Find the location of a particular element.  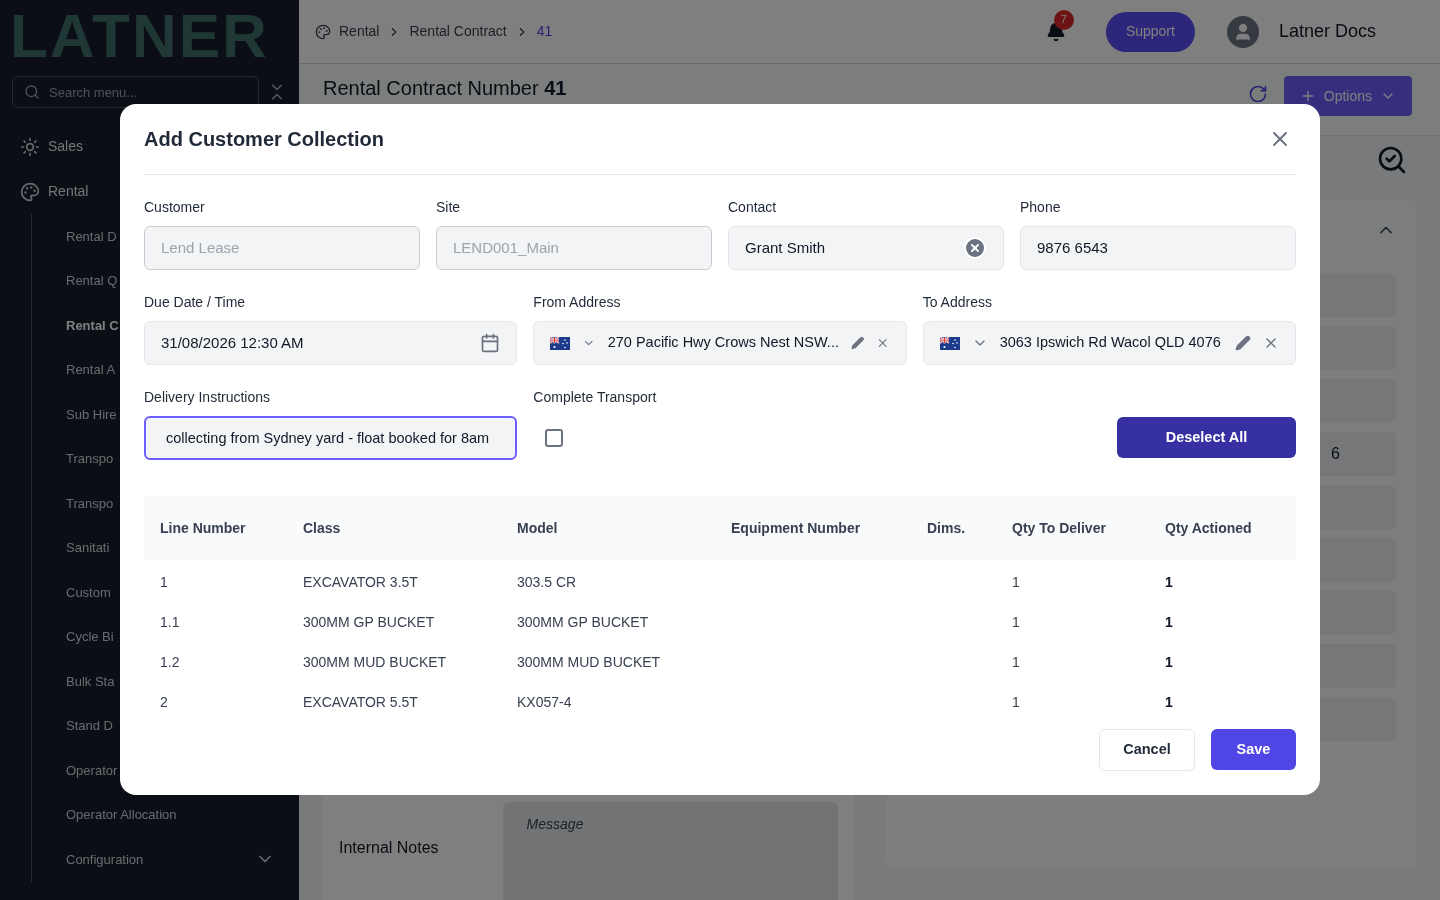

field-value: Grant Smith is located at coordinates (786, 247).